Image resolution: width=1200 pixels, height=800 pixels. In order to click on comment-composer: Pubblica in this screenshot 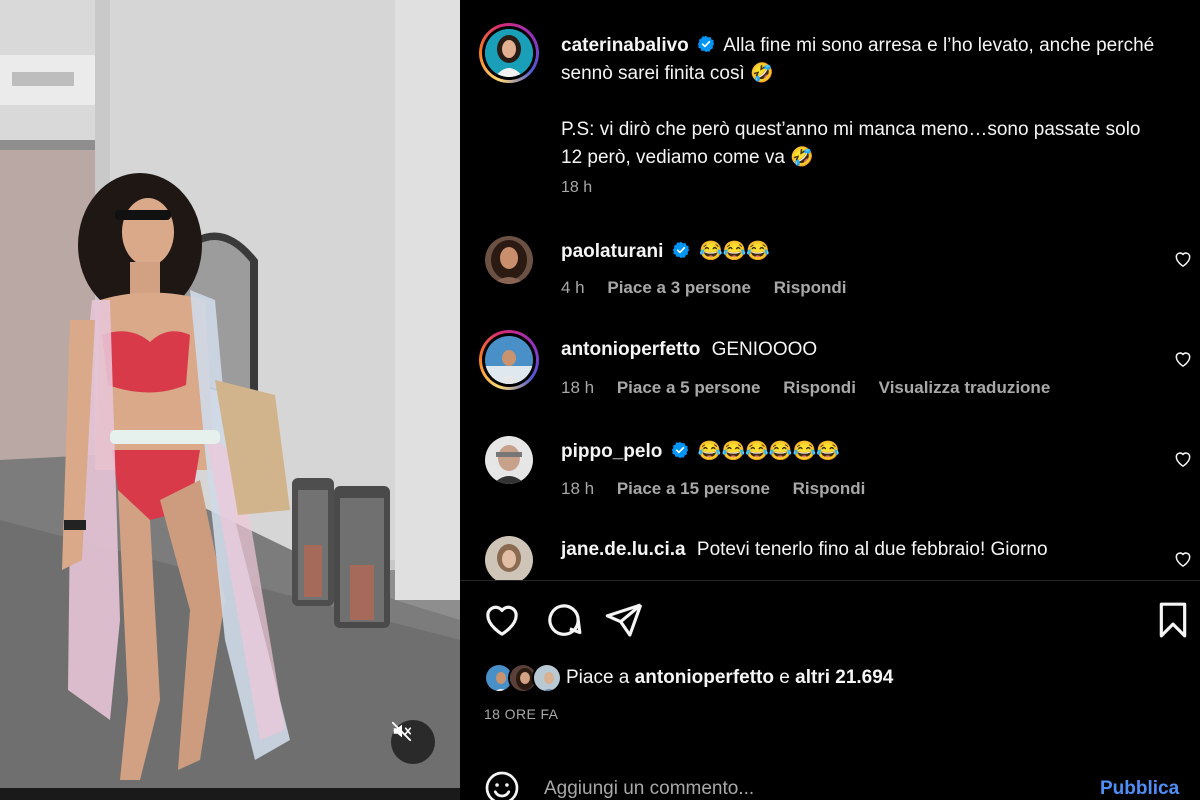, I will do `click(830, 780)`.